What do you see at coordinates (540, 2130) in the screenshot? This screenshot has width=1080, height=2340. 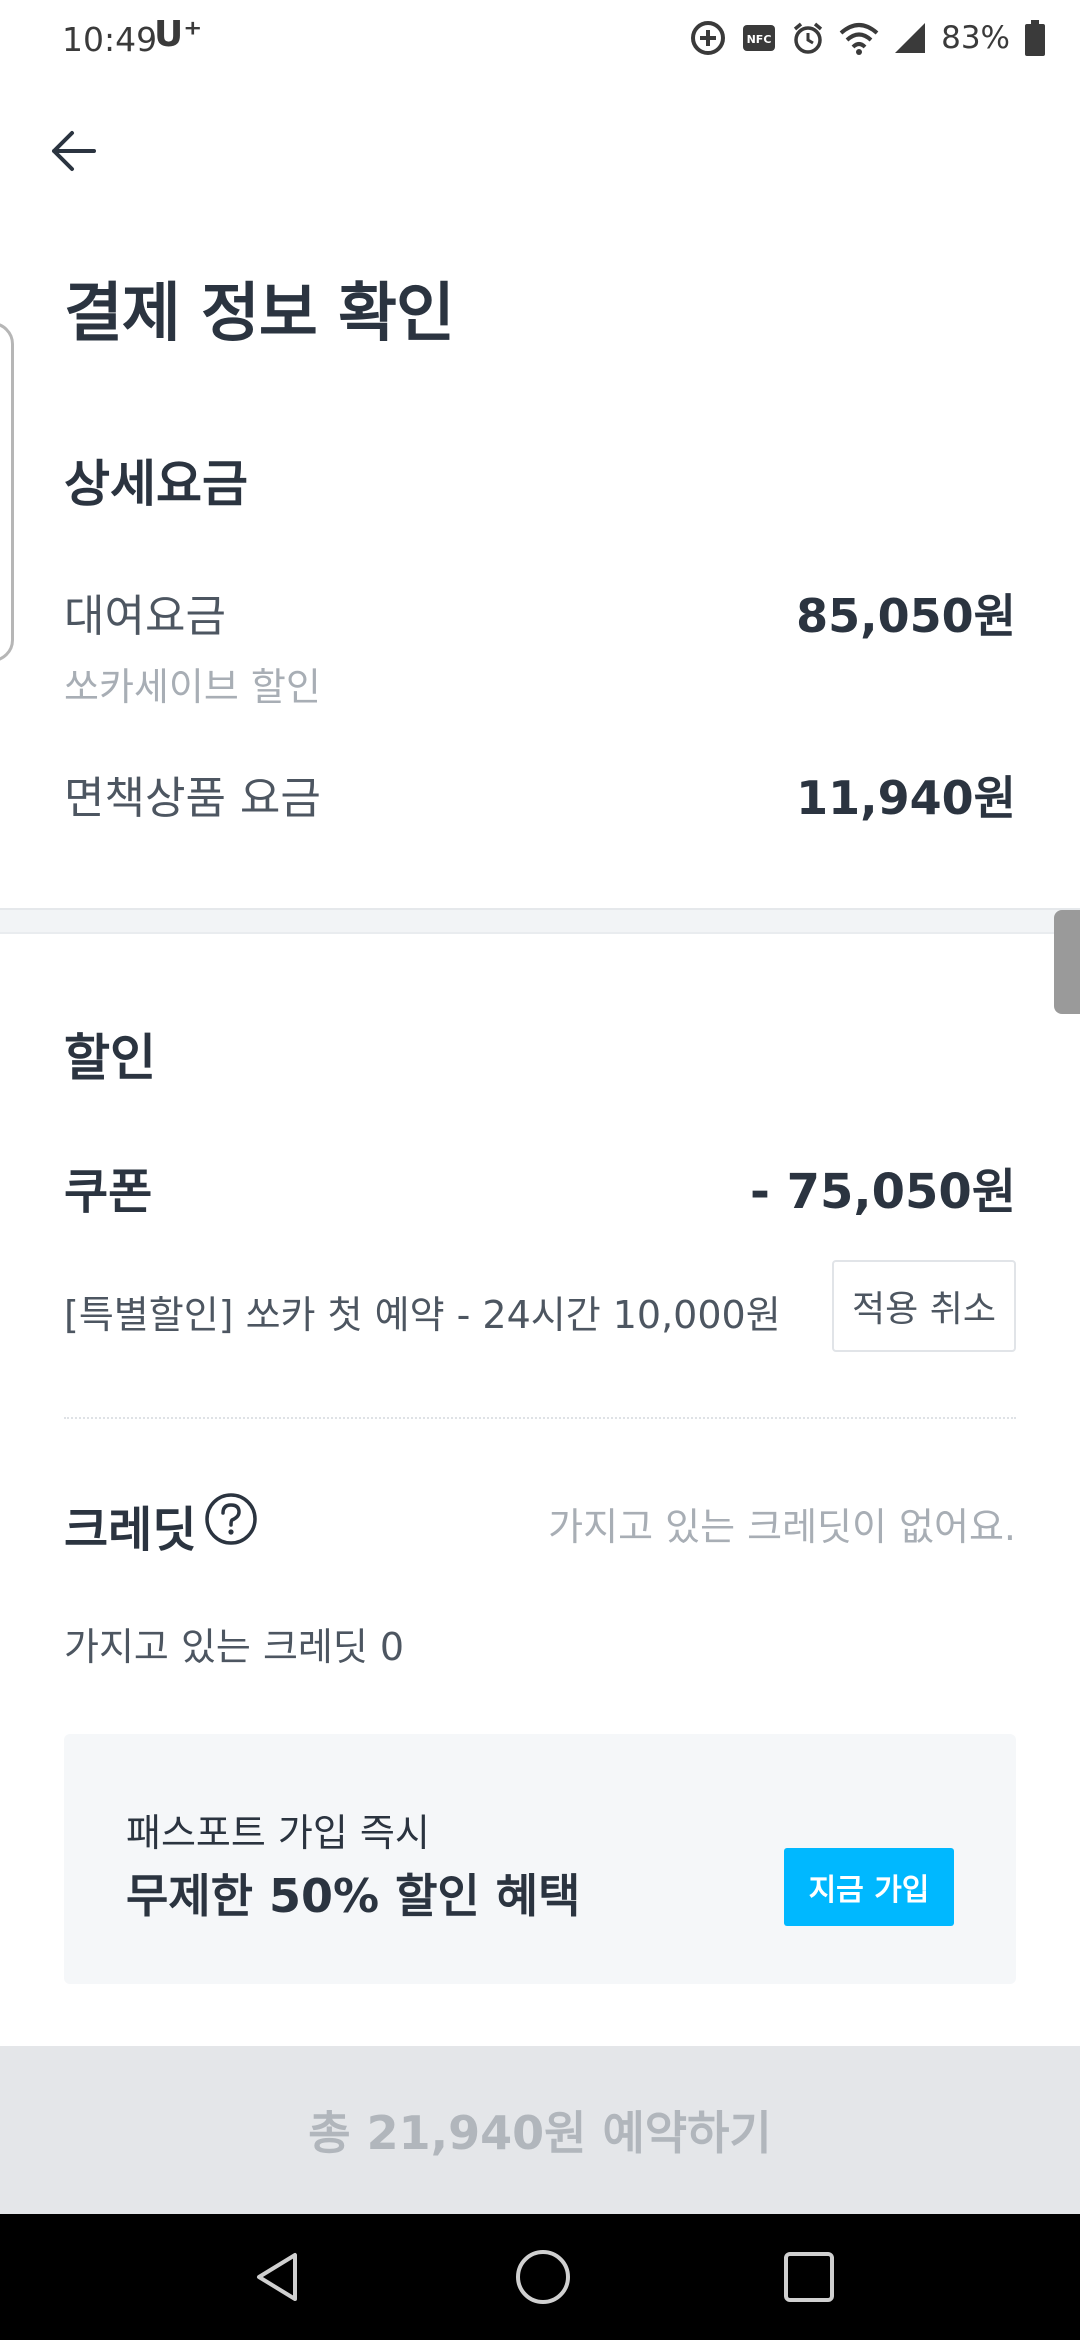 I see `reserve-button: 총 21,940원 예약하기` at bounding box center [540, 2130].